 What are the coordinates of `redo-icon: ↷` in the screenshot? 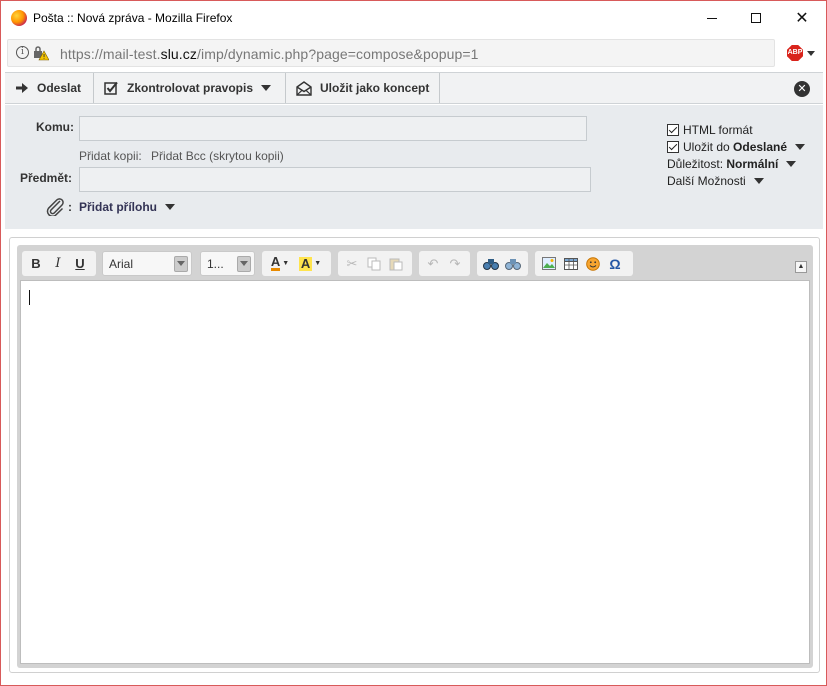 It's located at (455, 263).